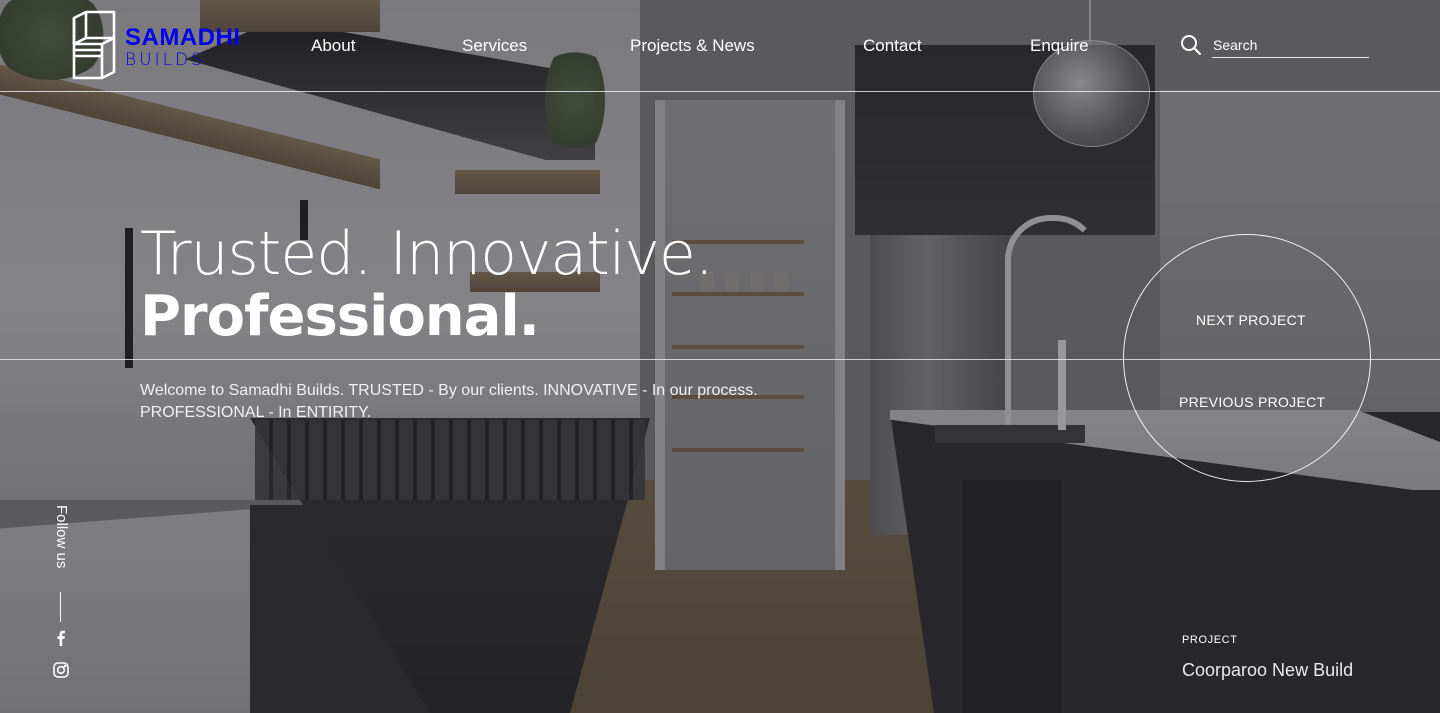  What do you see at coordinates (1059, 46) in the screenshot?
I see `nav-item-enquire: Enquire` at bounding box center [1059, 46].